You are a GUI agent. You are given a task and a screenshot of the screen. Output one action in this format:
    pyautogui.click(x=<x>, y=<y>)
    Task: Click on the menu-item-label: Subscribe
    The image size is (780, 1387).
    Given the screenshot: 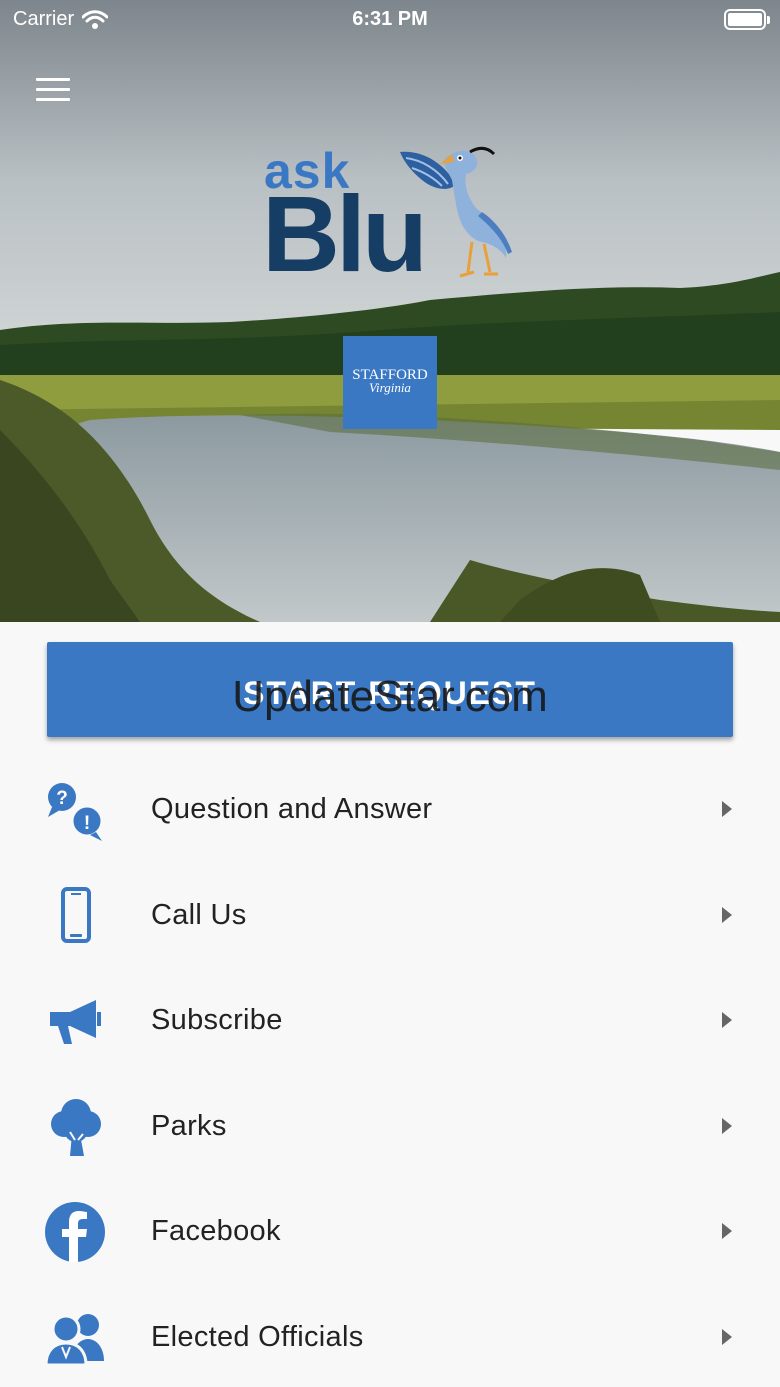 What is the action you would take?
    pyautogui.click(x=217, y=1020)
    